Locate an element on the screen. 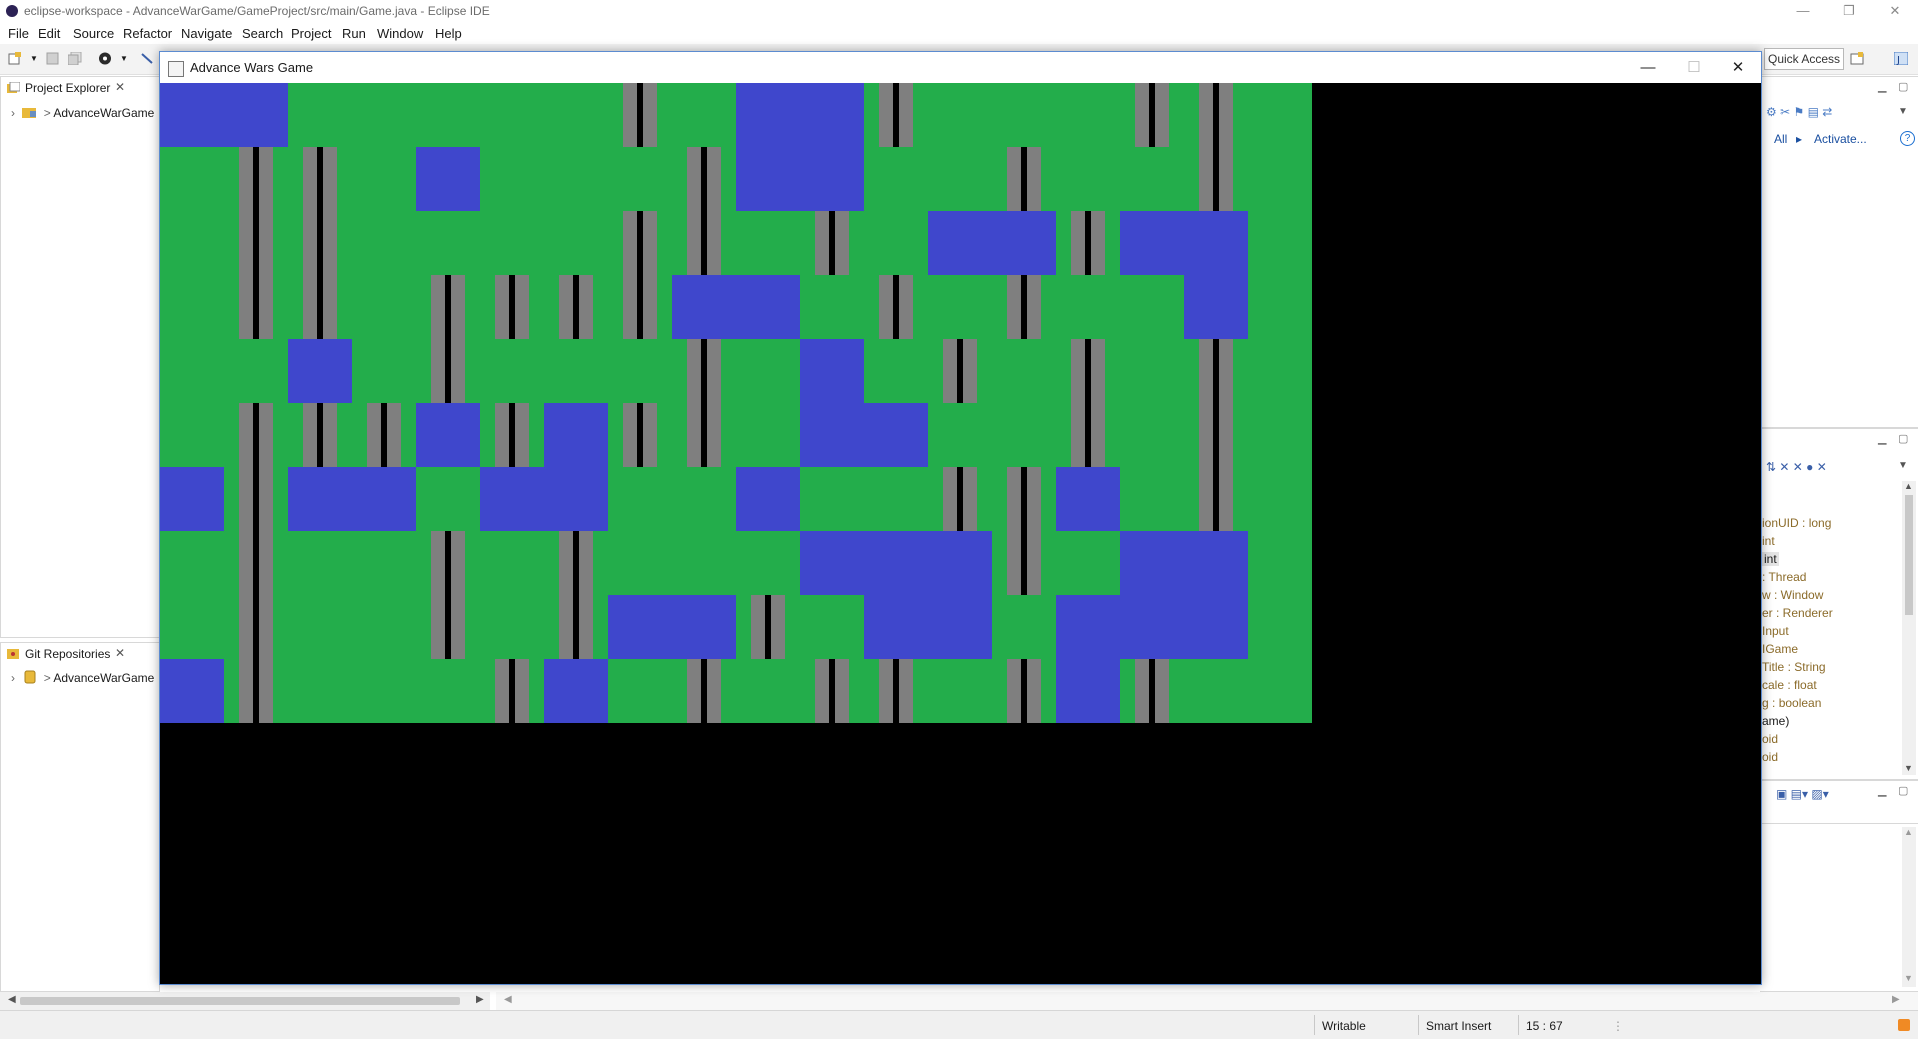 The width and height of the screenshot is (1918, 1039). menu-project: Project is located at coordinates (311, 33).